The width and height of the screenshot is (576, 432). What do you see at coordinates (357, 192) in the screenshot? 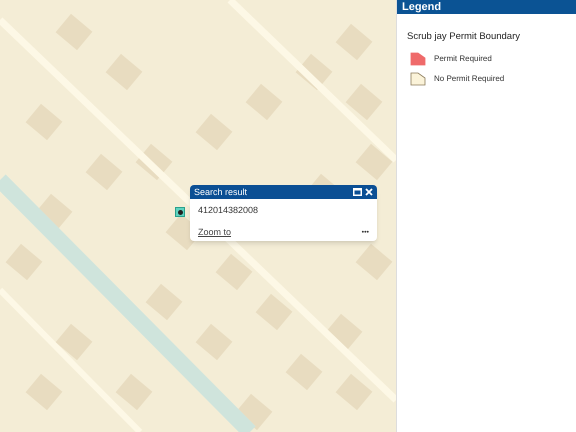
I see `maximize-icon` at bounding box center [357, 192].